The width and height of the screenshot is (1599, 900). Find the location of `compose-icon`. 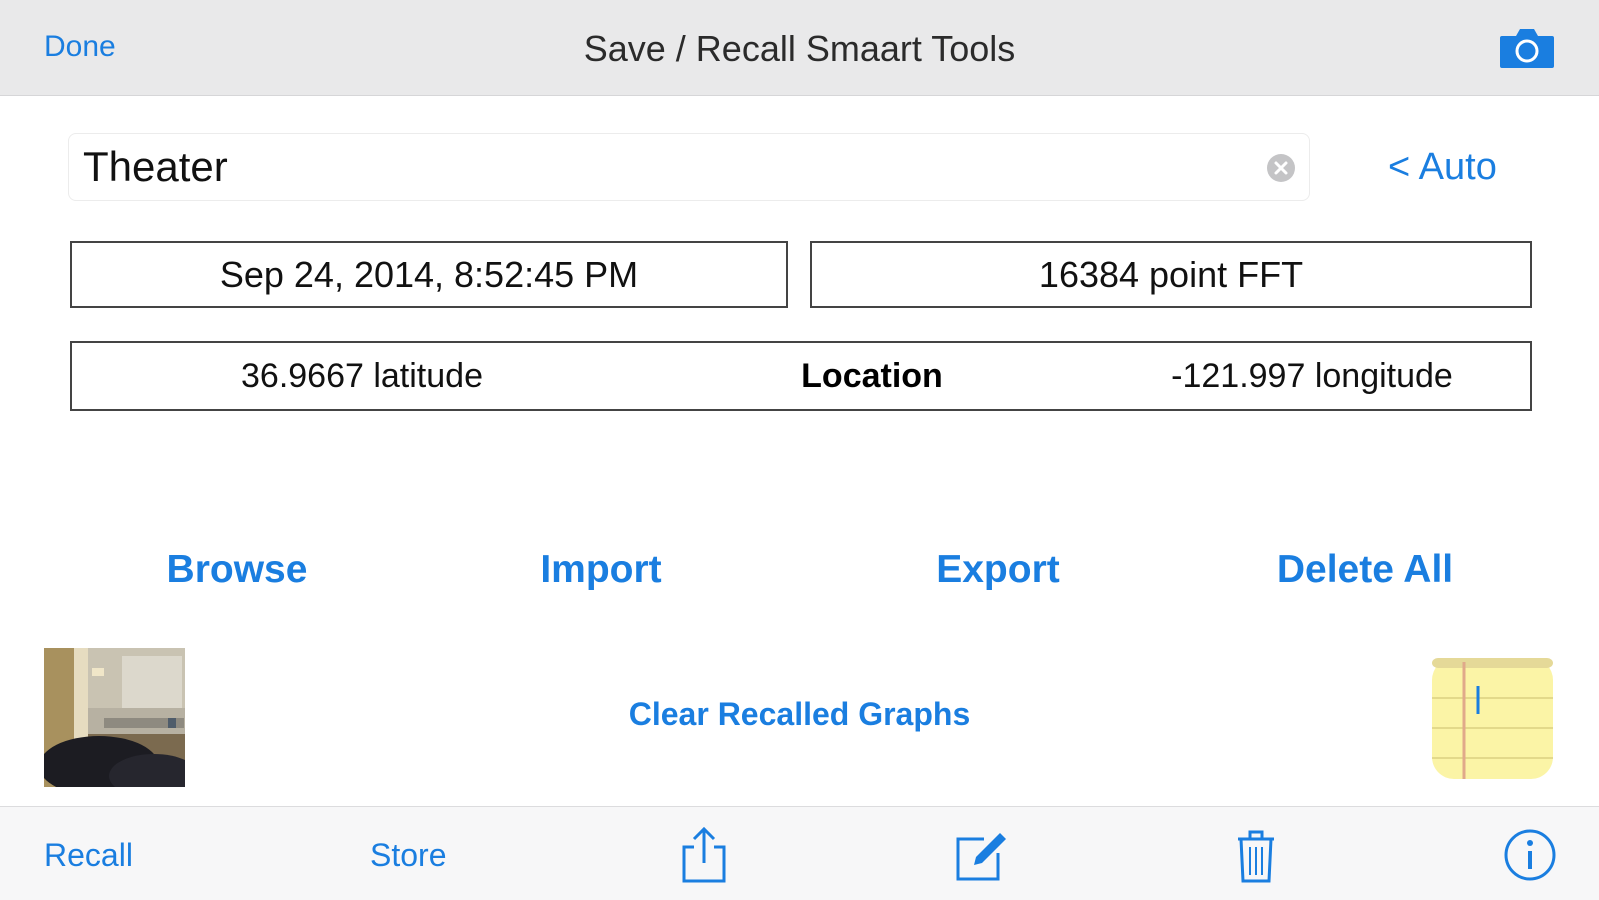

compose-icon is located at coordinates (980, 855).